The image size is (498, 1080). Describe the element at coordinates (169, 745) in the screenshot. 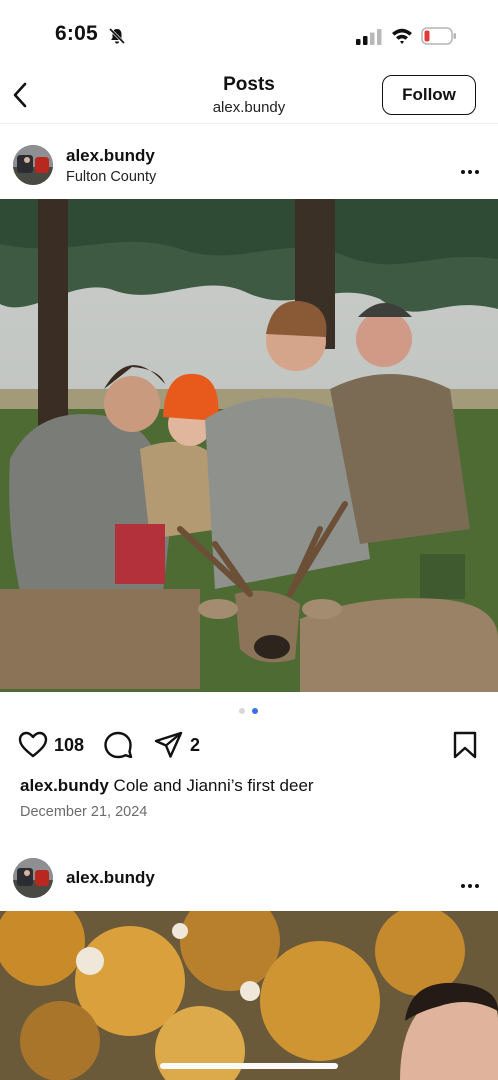

I see `share-paper-plane-icon` at that location.